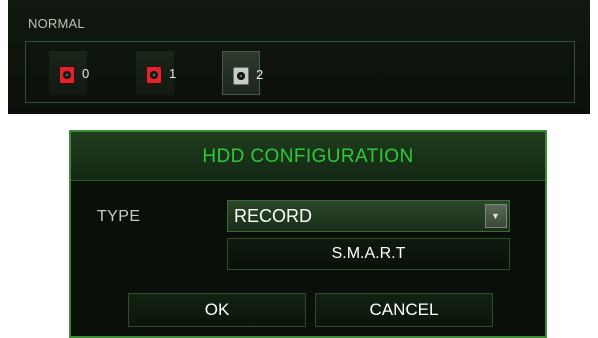 The width and height of the screenshot is (598, 338). I want to click on smart-button: S.M.A.R.T, so click(368, 254).